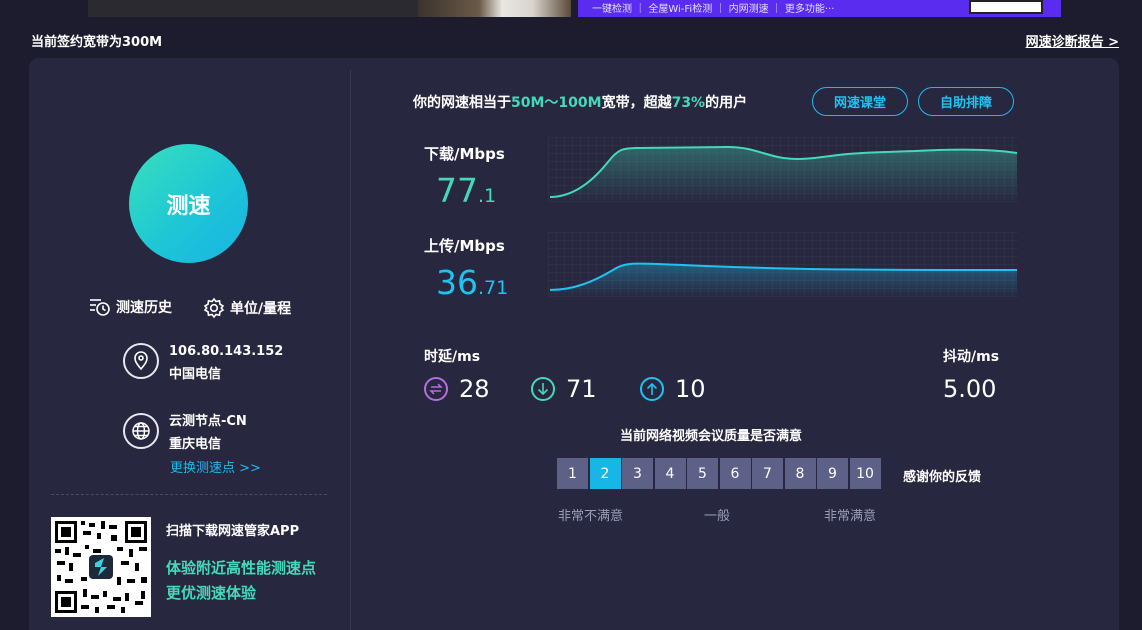 This screenshot has height=630, width=1142. Describe the element at coordinates (800, 473) in the screenshot. I see `rating-option: 8` at that location.